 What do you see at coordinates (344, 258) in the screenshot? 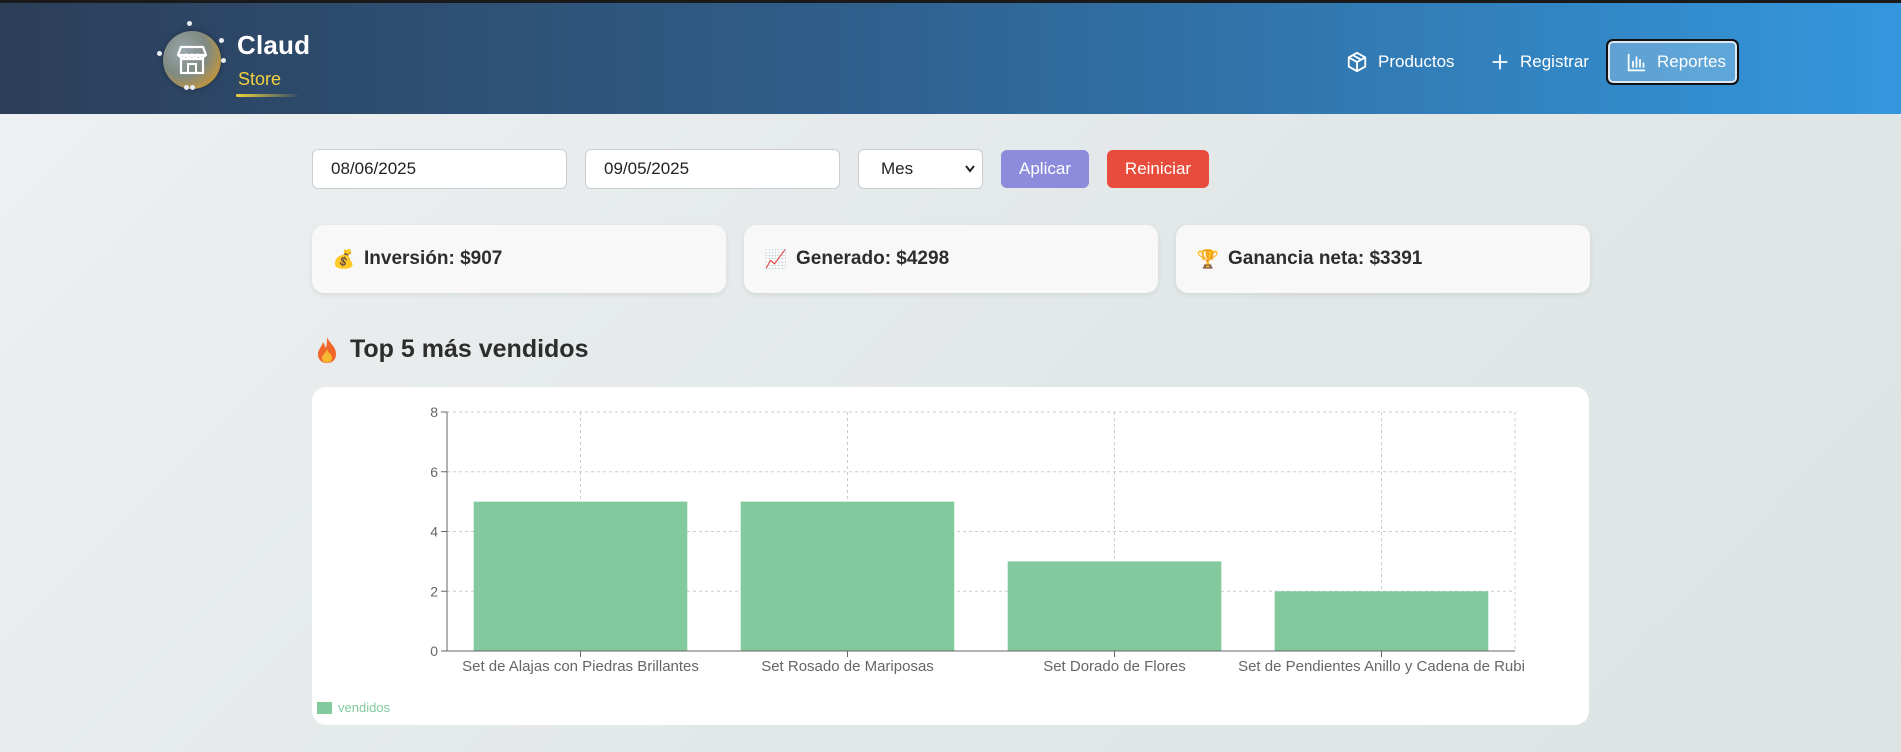
I see `money-bag-icon: 💰` at bounding box center [344, 258].